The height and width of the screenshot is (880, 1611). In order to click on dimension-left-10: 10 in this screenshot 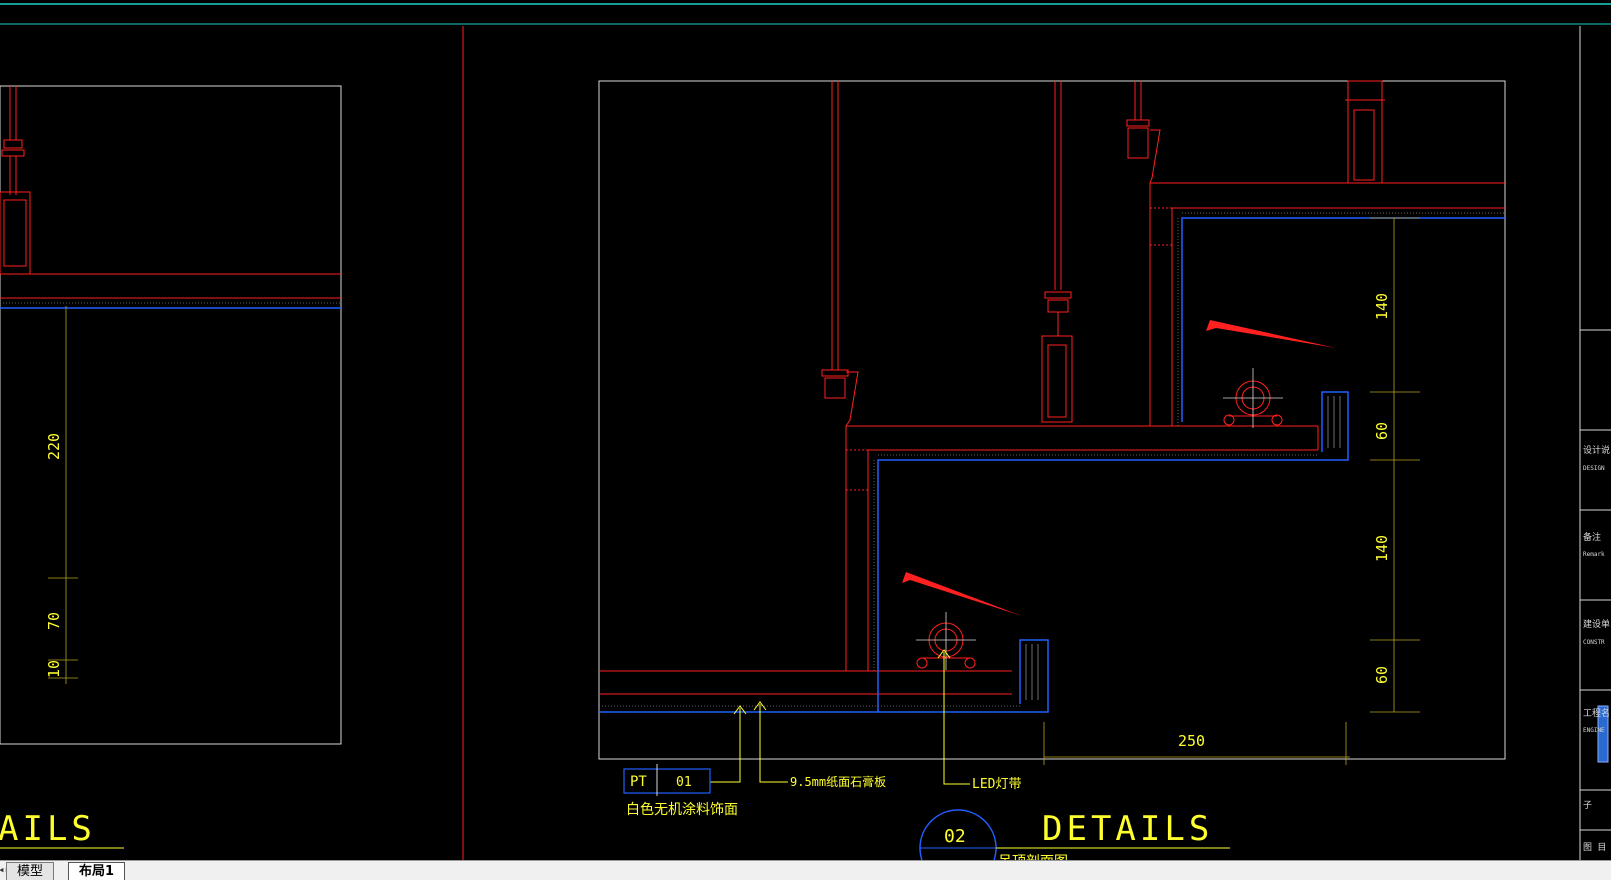, I will do `click(54, 669)`.